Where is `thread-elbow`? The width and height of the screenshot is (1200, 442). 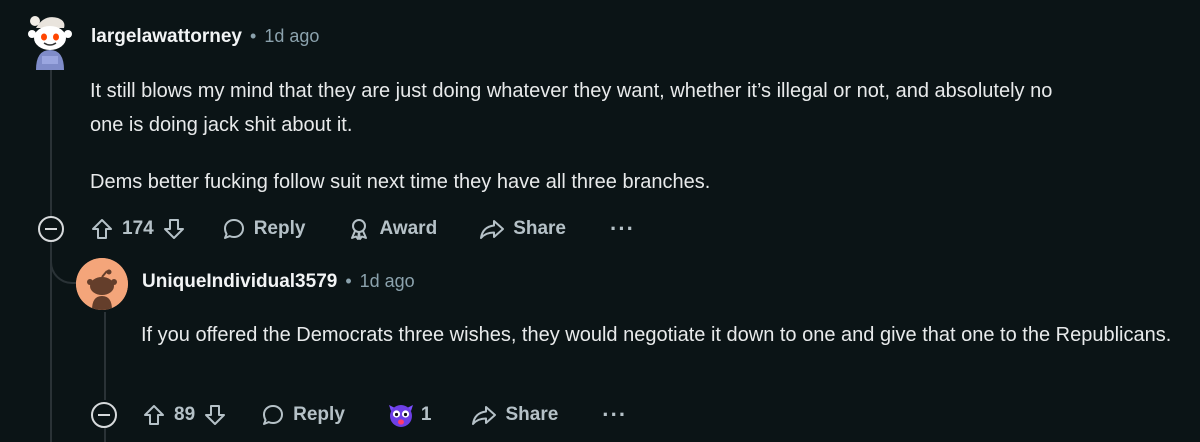 thread-elbow is located at coordinates (65, 263).